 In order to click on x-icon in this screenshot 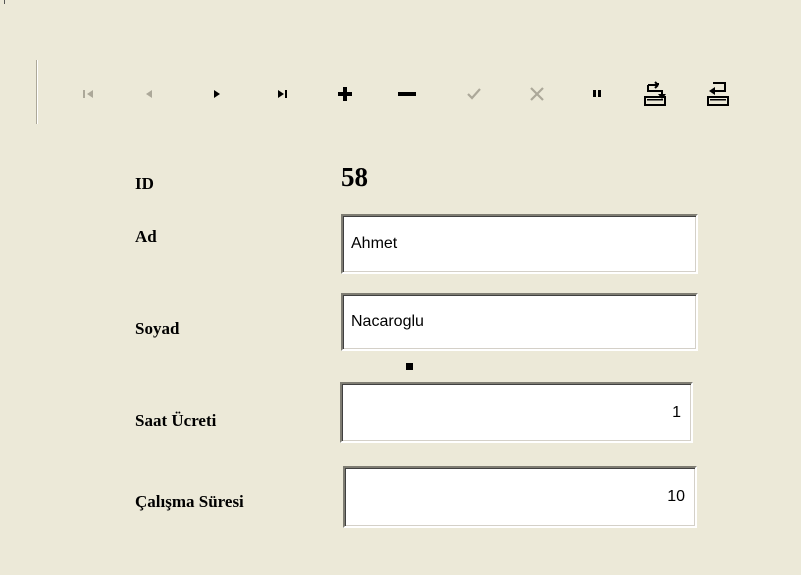, I will do `click(537, 94)`.